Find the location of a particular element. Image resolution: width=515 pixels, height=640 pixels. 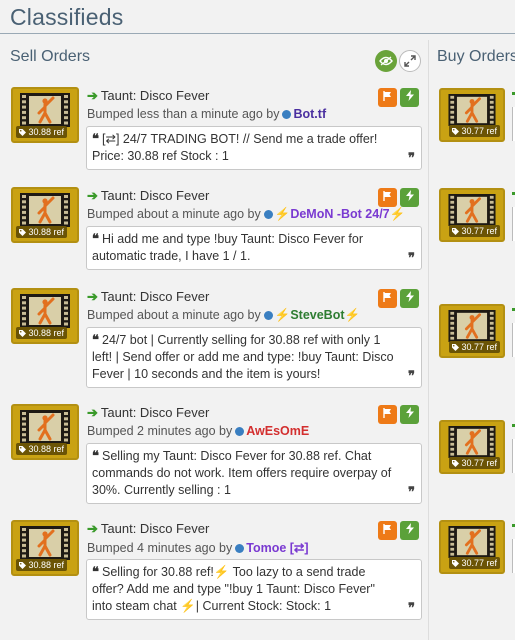

toggle-visibility-button is located at coordinates (386, 61).